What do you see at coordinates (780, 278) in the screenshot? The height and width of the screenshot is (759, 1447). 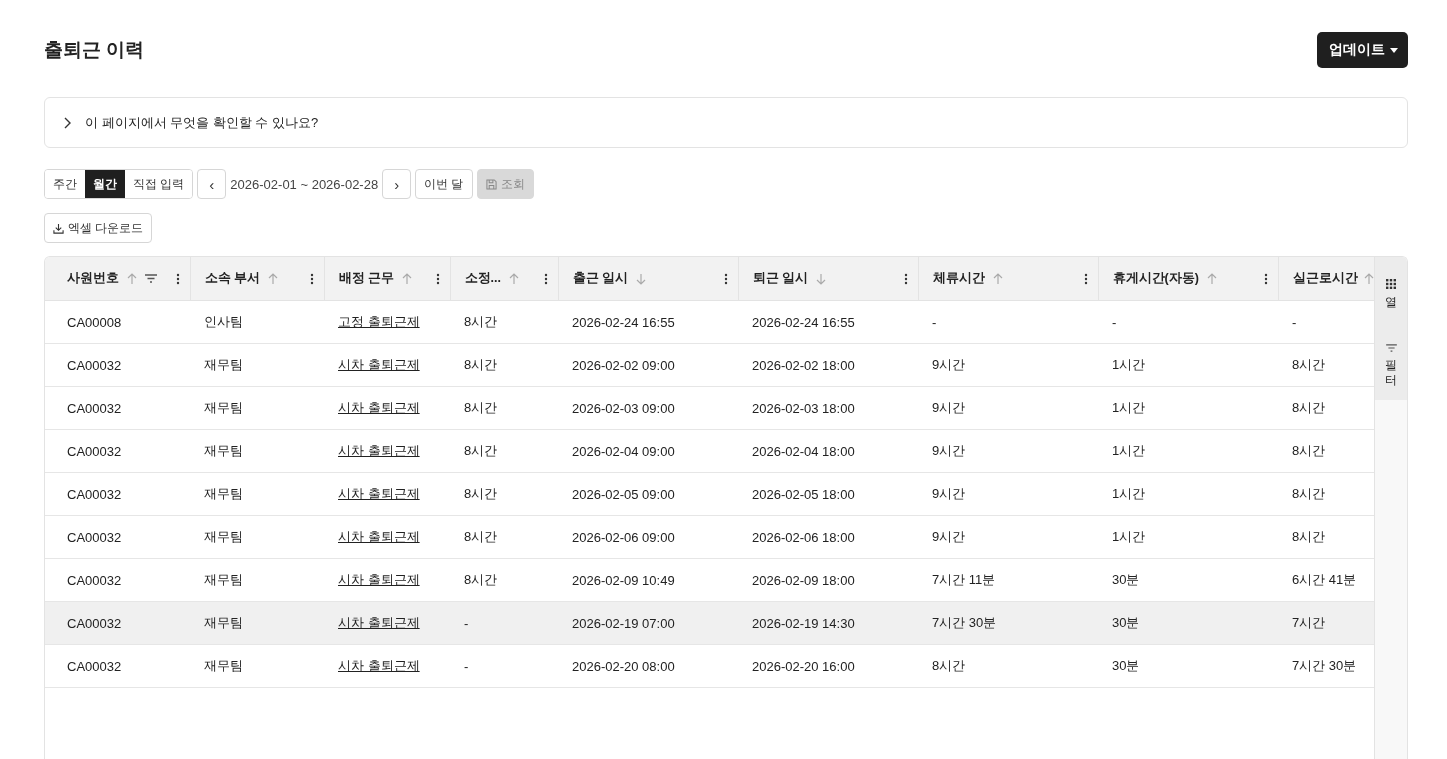 I see `column-header: 퇴근 일시` at bounding box center [780, 278].